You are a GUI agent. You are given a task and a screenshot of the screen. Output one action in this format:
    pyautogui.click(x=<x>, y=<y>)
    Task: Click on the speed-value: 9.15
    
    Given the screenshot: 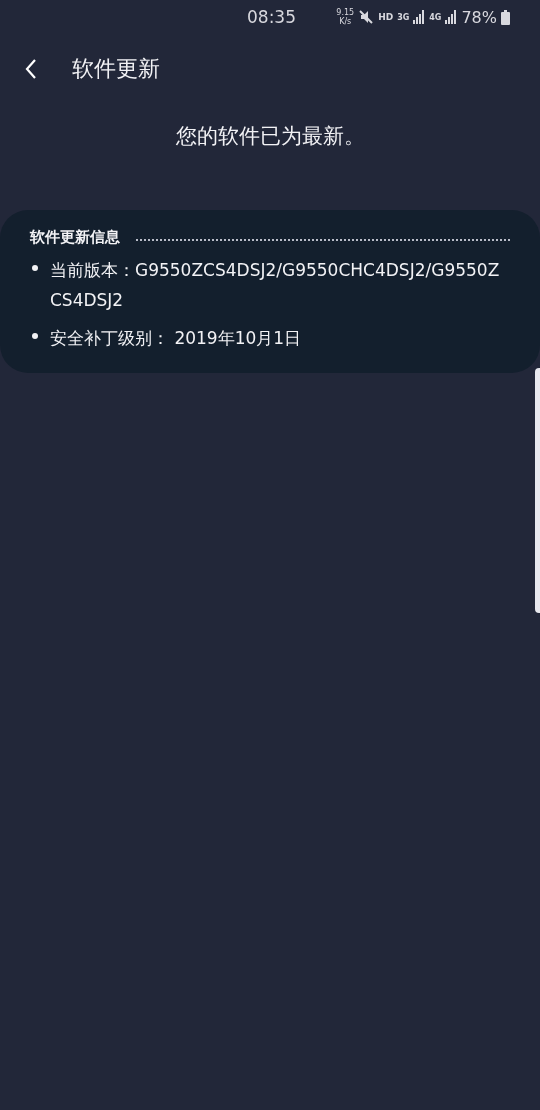 What is the action you would take?
    pyautogui.click(x=345, y=12)
    